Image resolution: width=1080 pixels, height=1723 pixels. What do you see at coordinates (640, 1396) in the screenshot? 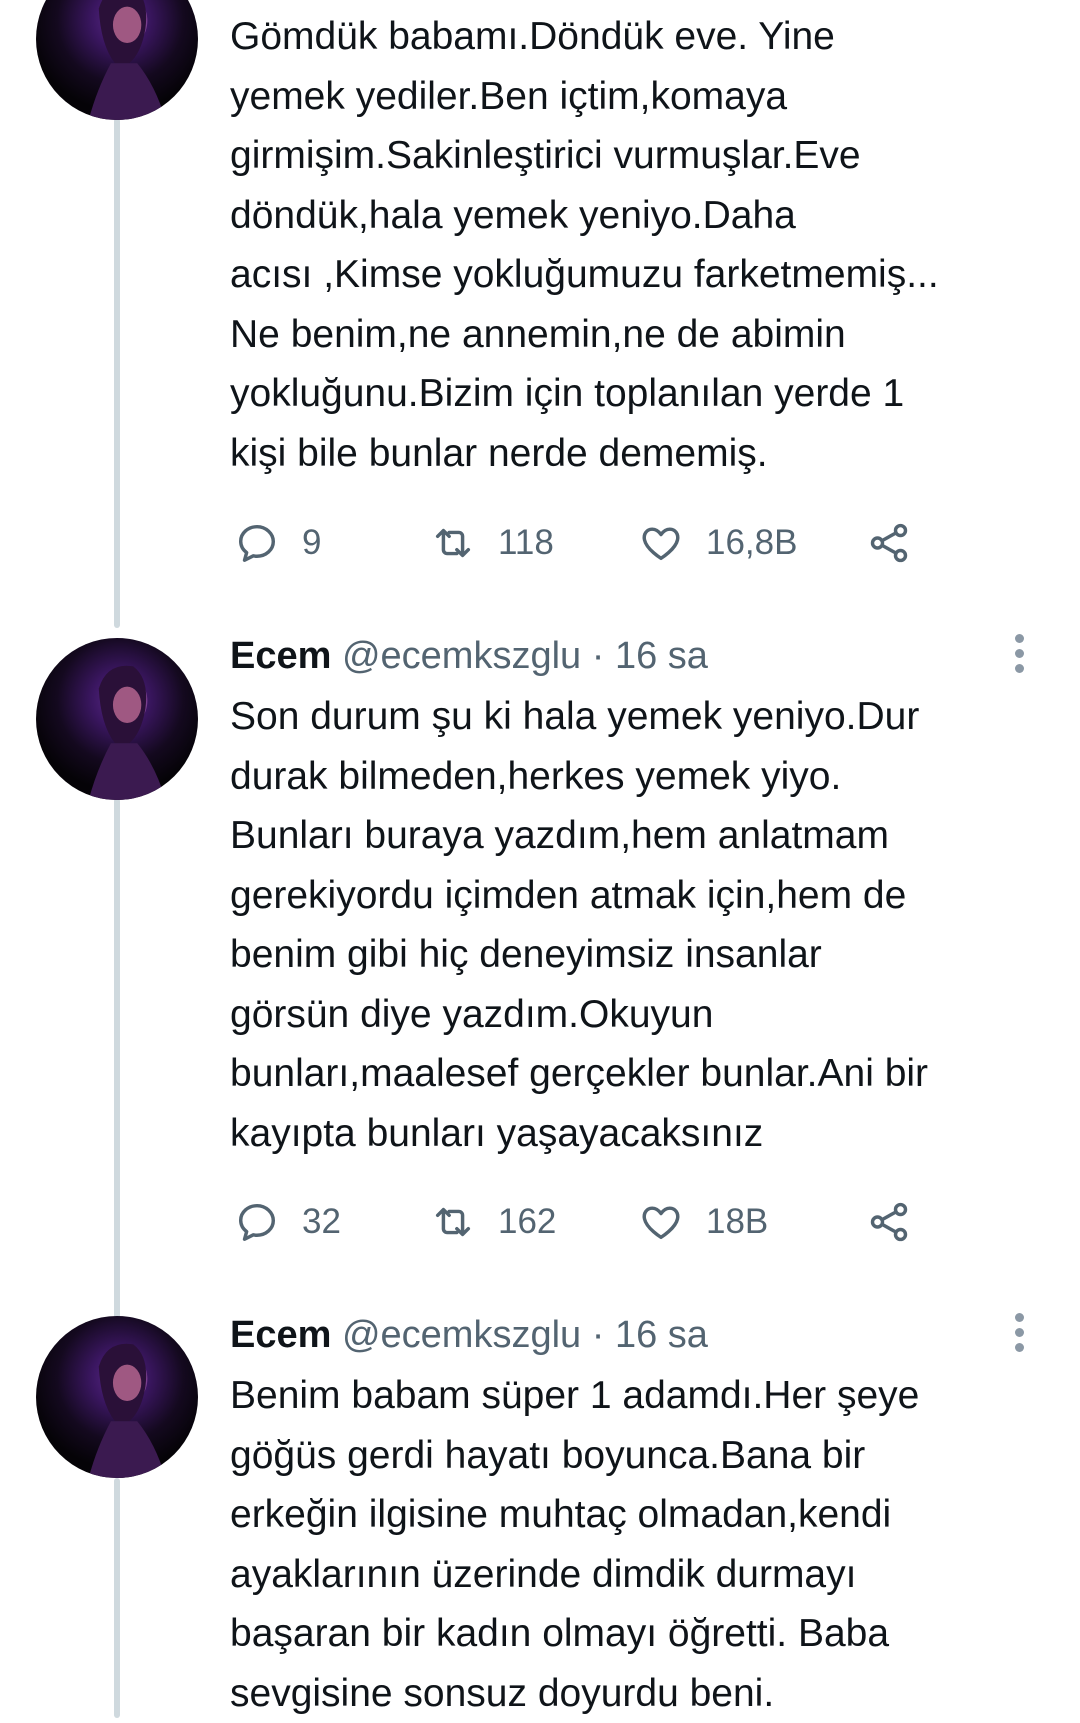
I see `tweet-text-line: Benim babam süper 1 adamdı.Her şeye` at bounding box center [640, 1396].